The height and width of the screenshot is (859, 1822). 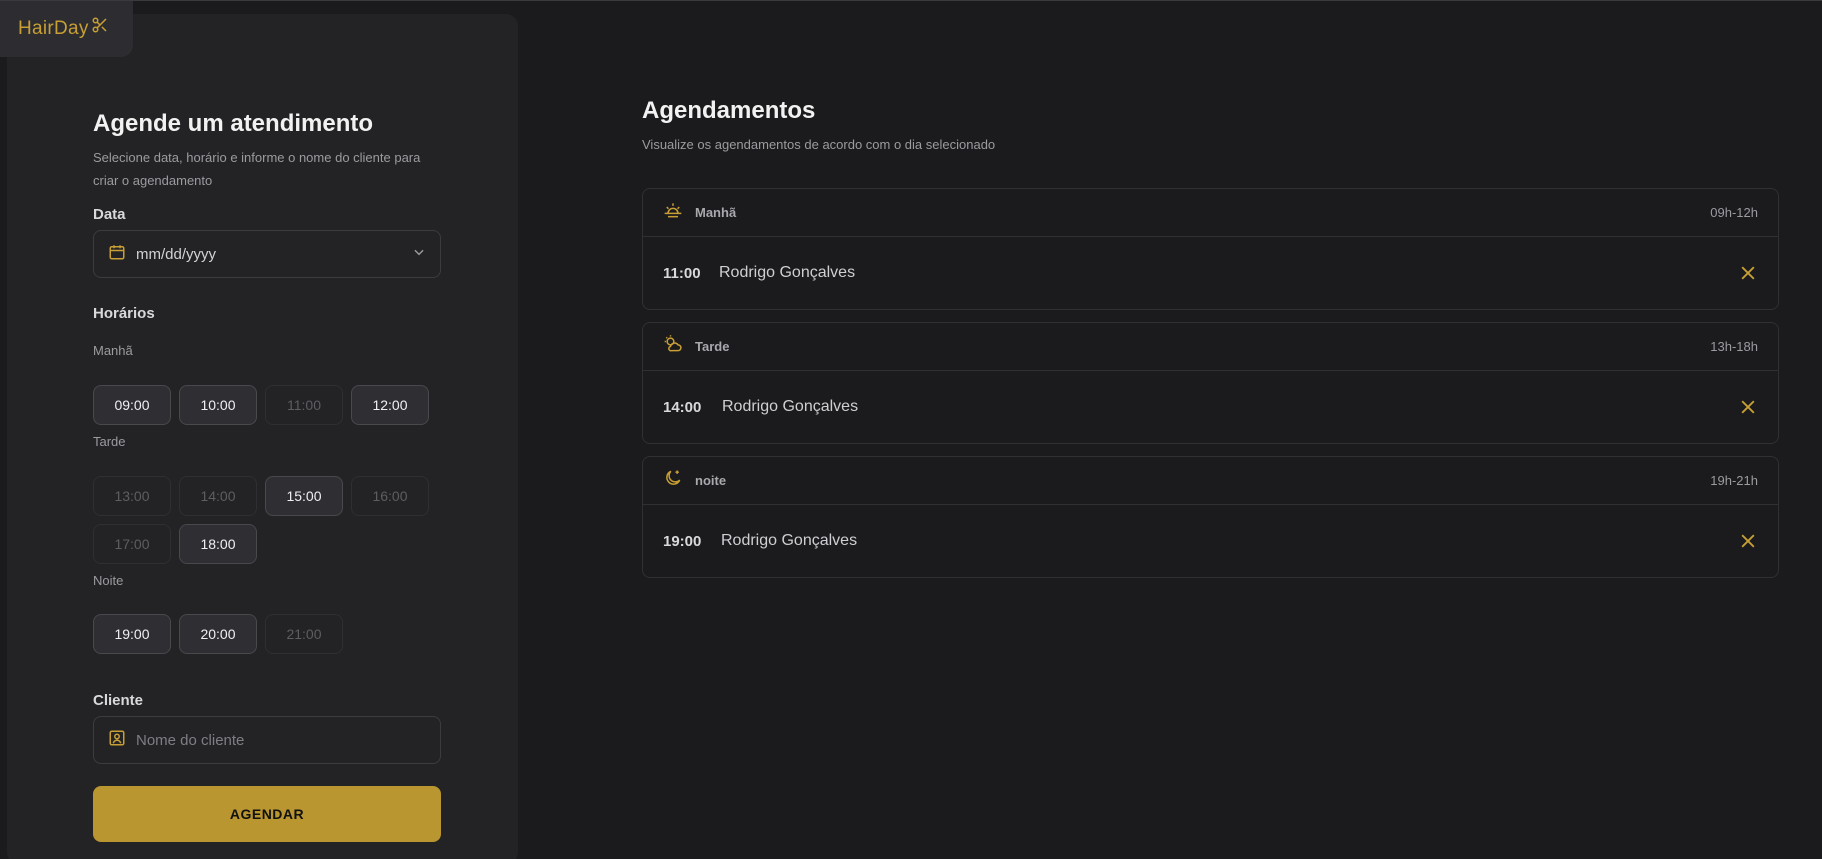 What do you see at coordinates (419, 254) in the screenshot?
I see `chevron-down-icon` at bounding box center [419, 254].